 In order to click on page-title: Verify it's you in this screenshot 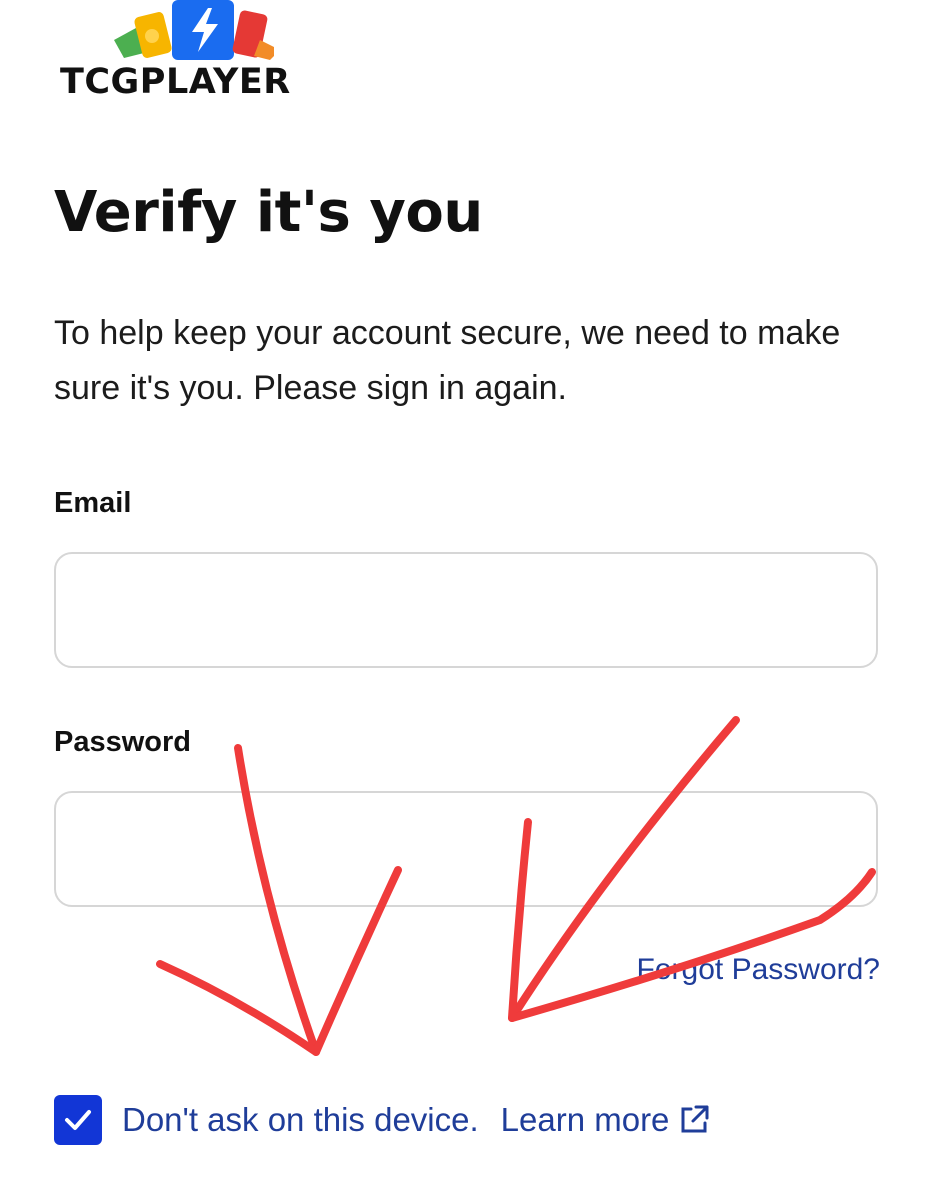, I will do `click(268, 212)`.